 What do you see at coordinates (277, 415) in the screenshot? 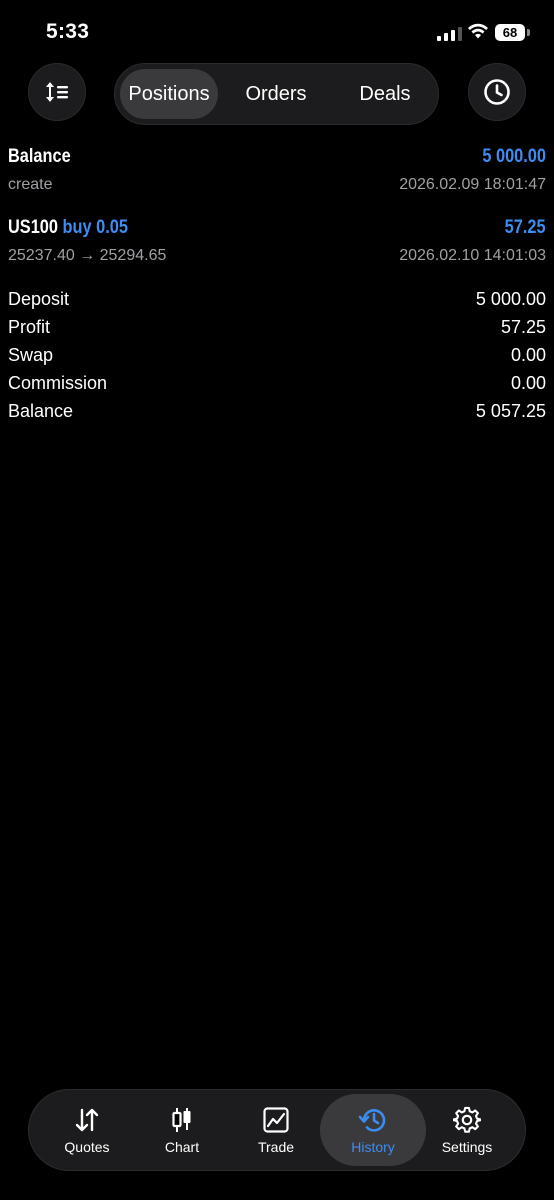
I see `summary-row-balance: Balance 5 057.25` at bounding box center [277, 415].